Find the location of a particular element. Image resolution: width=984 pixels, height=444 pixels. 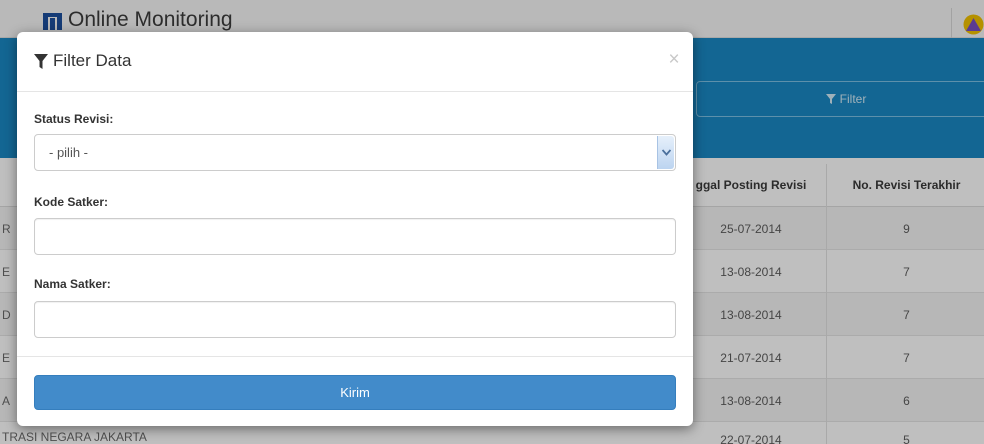

status-revisi-select: - pilih - is located at coordinates (355, 152).